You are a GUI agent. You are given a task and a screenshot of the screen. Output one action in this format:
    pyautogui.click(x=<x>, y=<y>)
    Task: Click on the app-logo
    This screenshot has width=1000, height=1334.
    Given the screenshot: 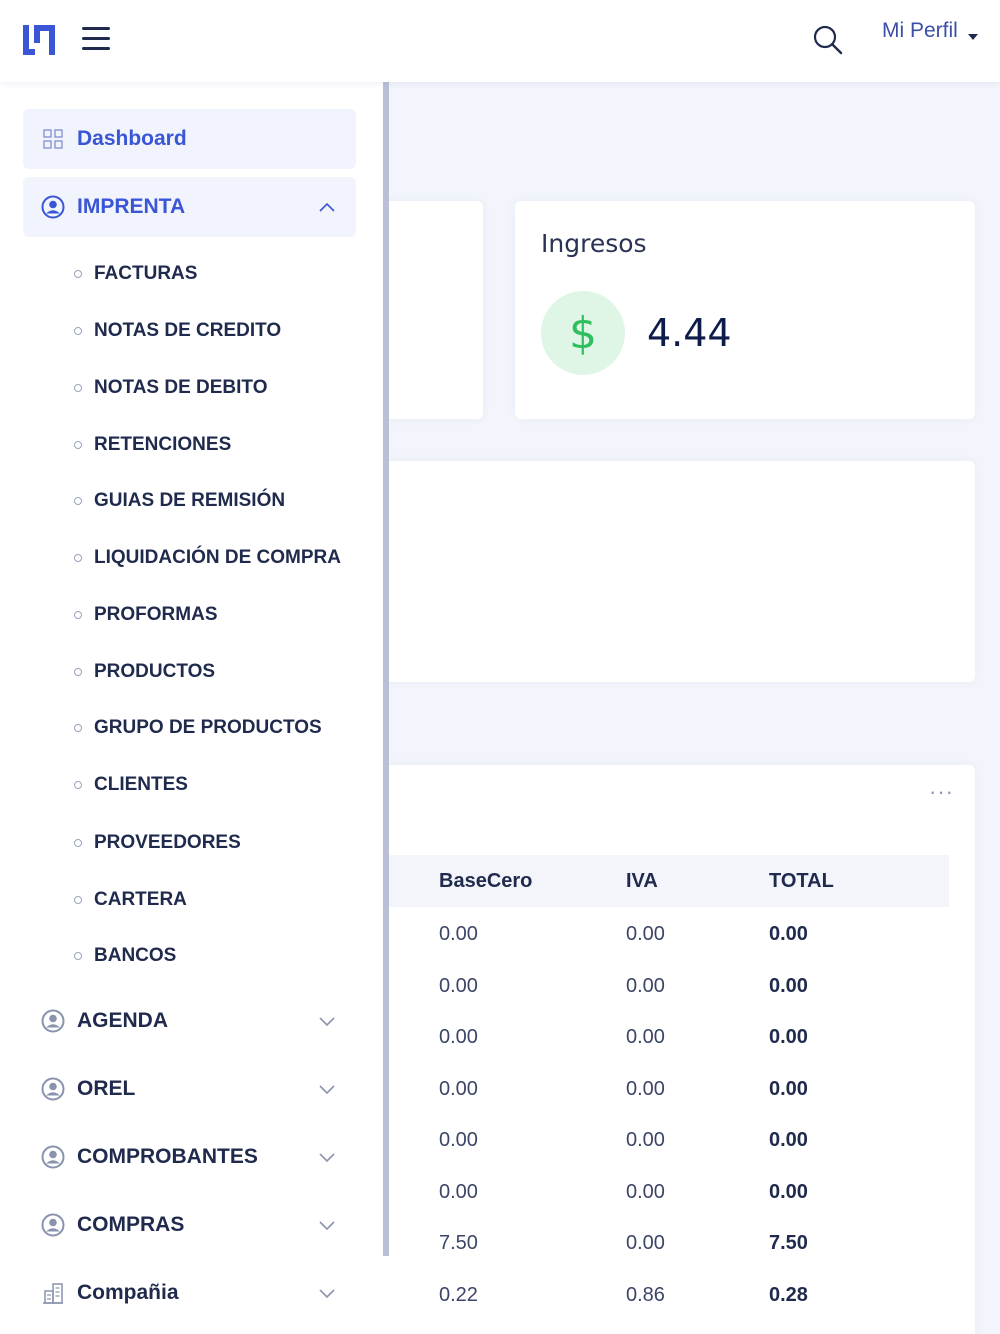 What is the action you would take?
    pyautogui.click(x=39, y=40)
    